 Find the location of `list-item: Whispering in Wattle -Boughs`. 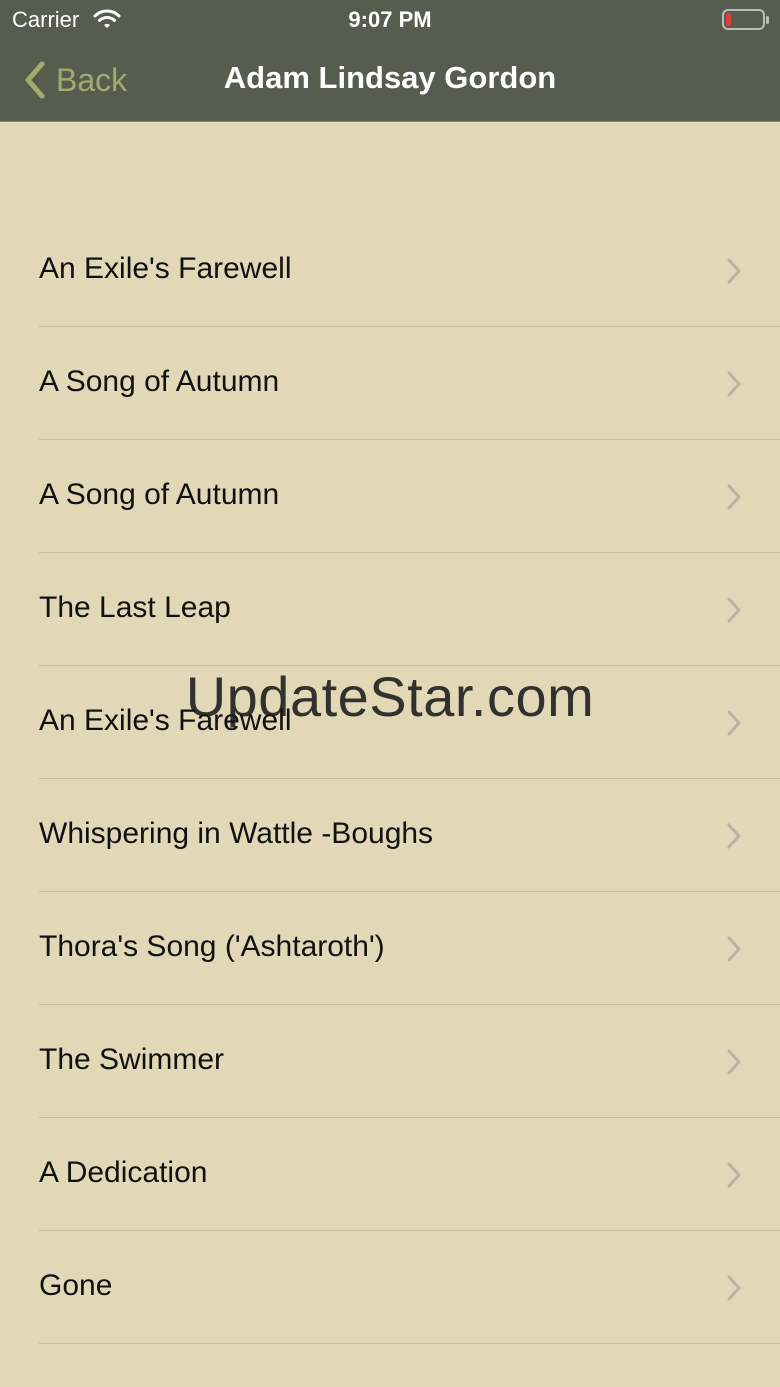

list-item: Whispering in Wattle -Boughs is located at coordinates (390, 835).